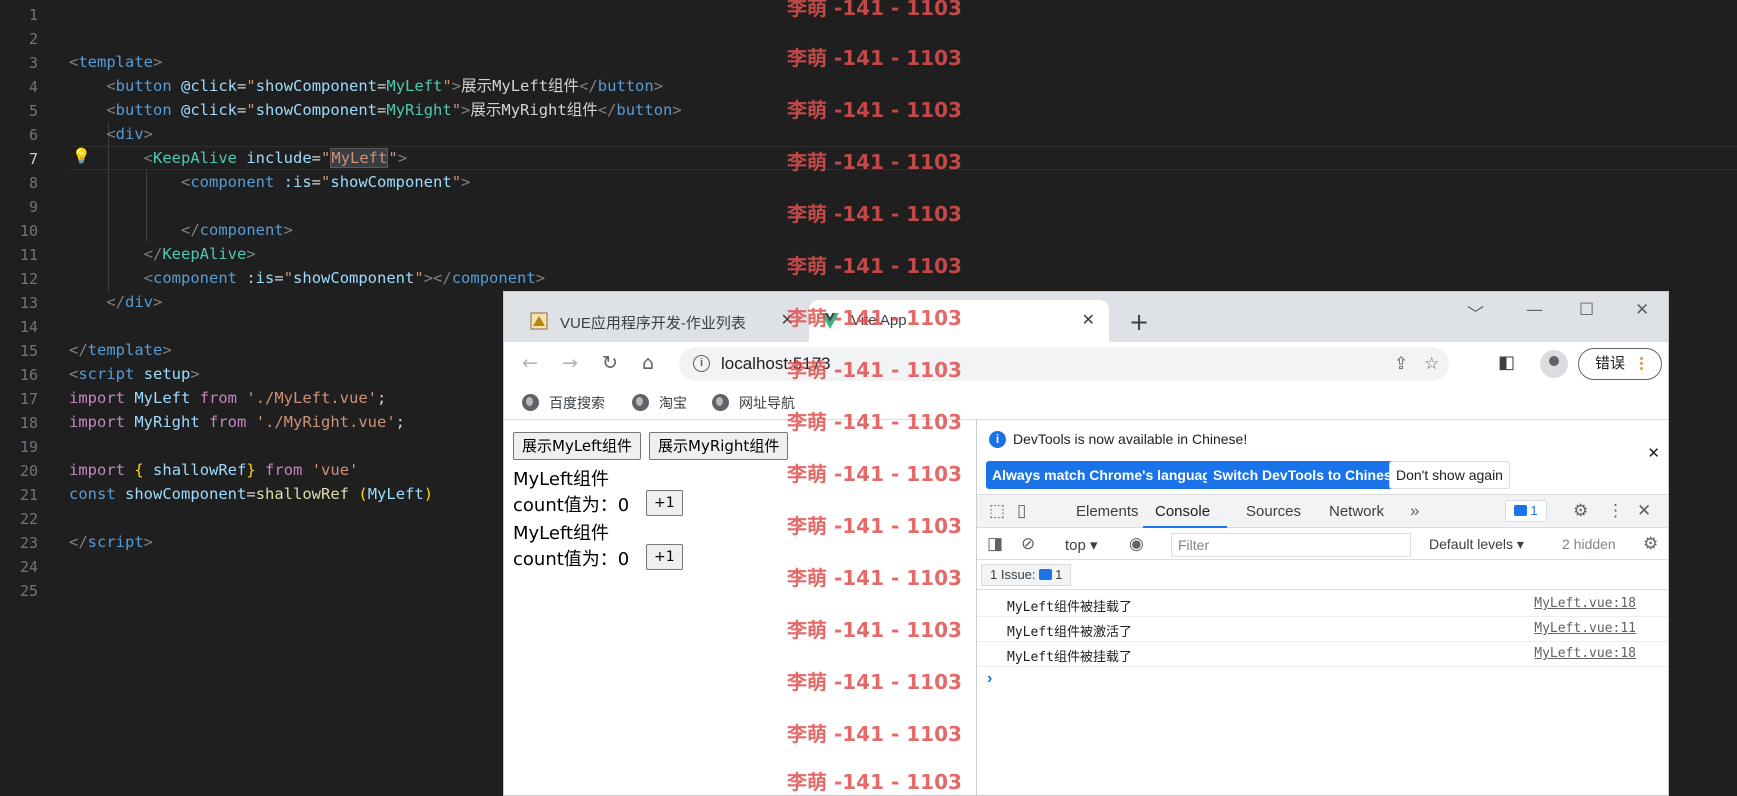  I want to click on line-number: 23, so click(28, 543).